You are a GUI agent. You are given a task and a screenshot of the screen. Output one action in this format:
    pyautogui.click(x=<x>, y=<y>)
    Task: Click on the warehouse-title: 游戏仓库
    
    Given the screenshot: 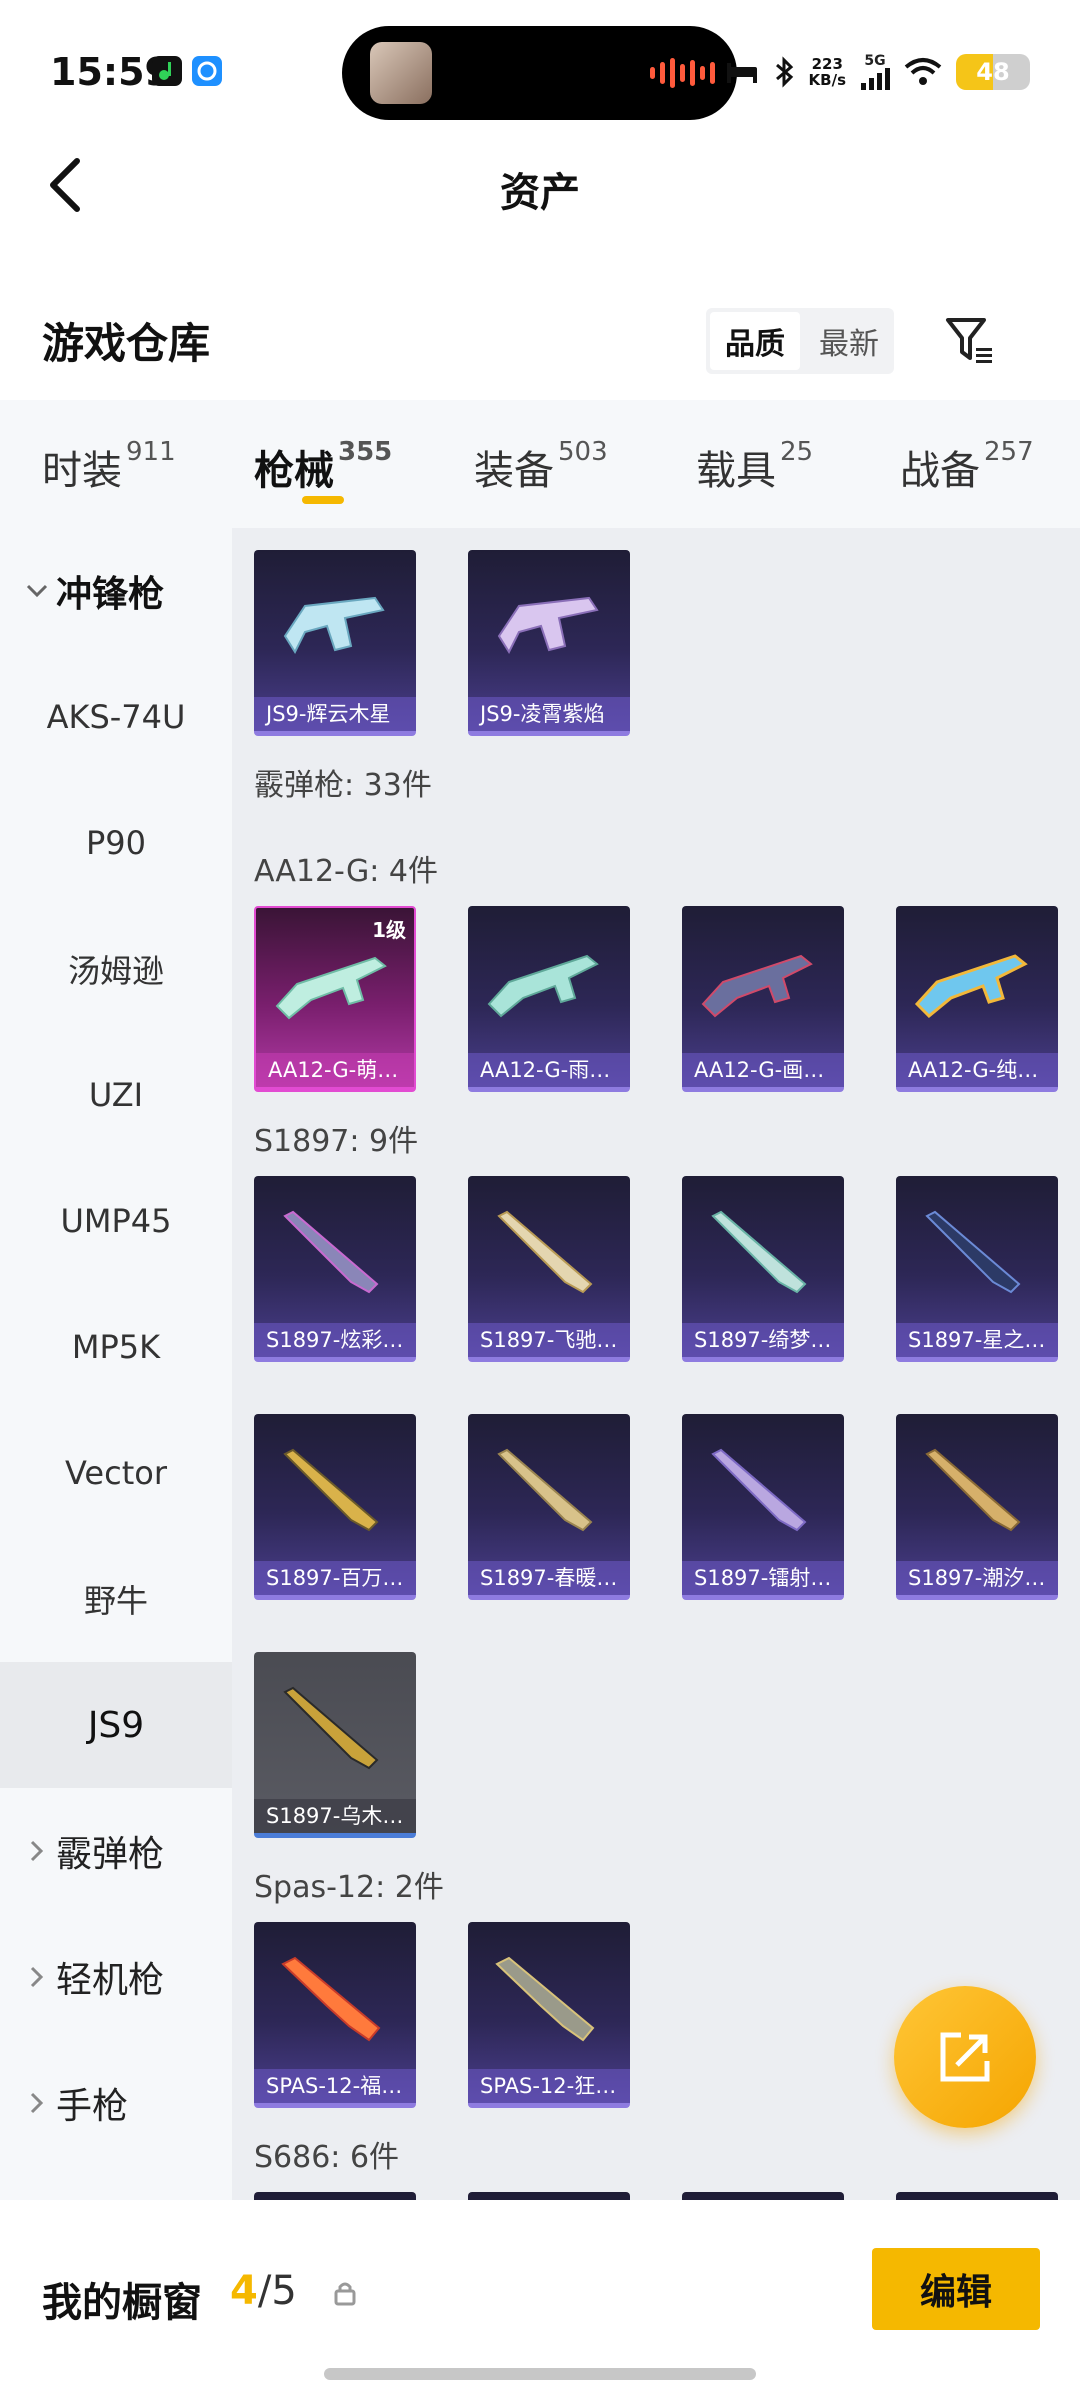 What is the action you would take?
    pyautogui.click(x=126, y=343)
    